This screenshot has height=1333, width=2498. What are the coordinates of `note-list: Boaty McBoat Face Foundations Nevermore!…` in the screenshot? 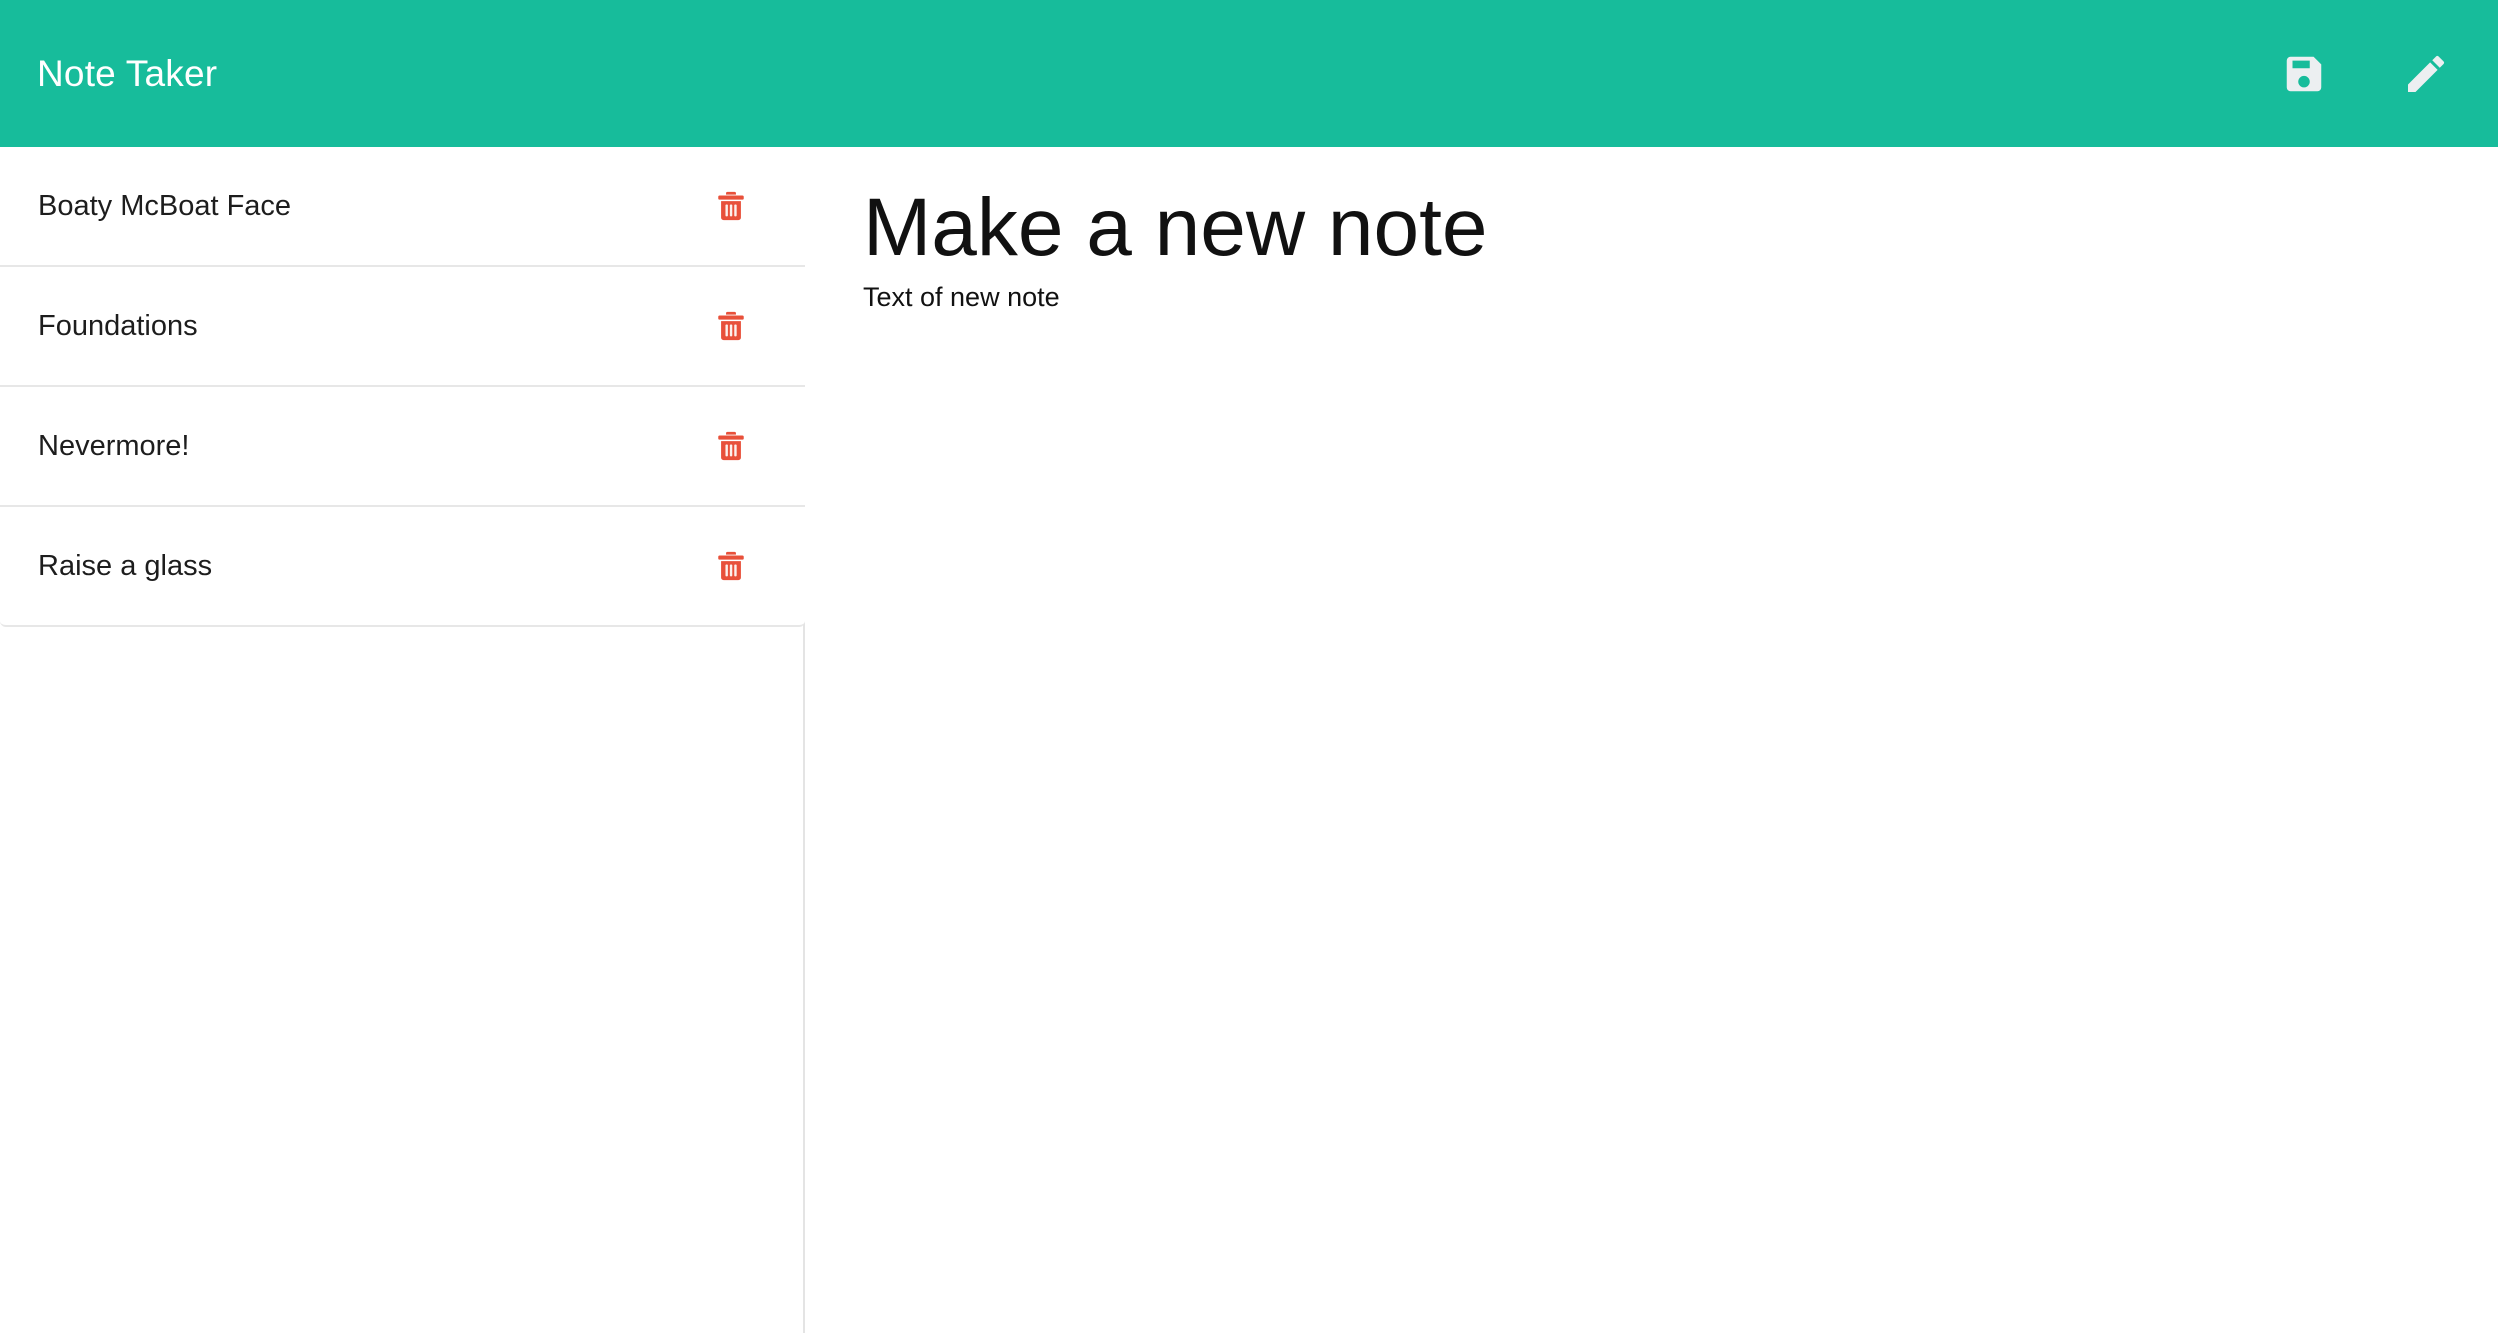 It's located at (402, 387).